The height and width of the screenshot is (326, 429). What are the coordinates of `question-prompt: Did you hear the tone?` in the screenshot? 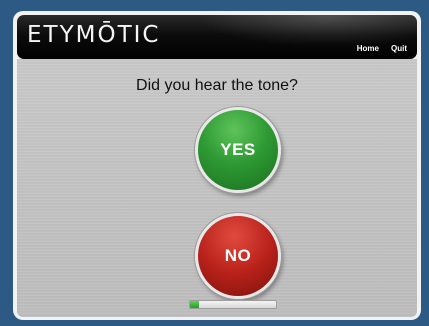 It's located at (217, 85).